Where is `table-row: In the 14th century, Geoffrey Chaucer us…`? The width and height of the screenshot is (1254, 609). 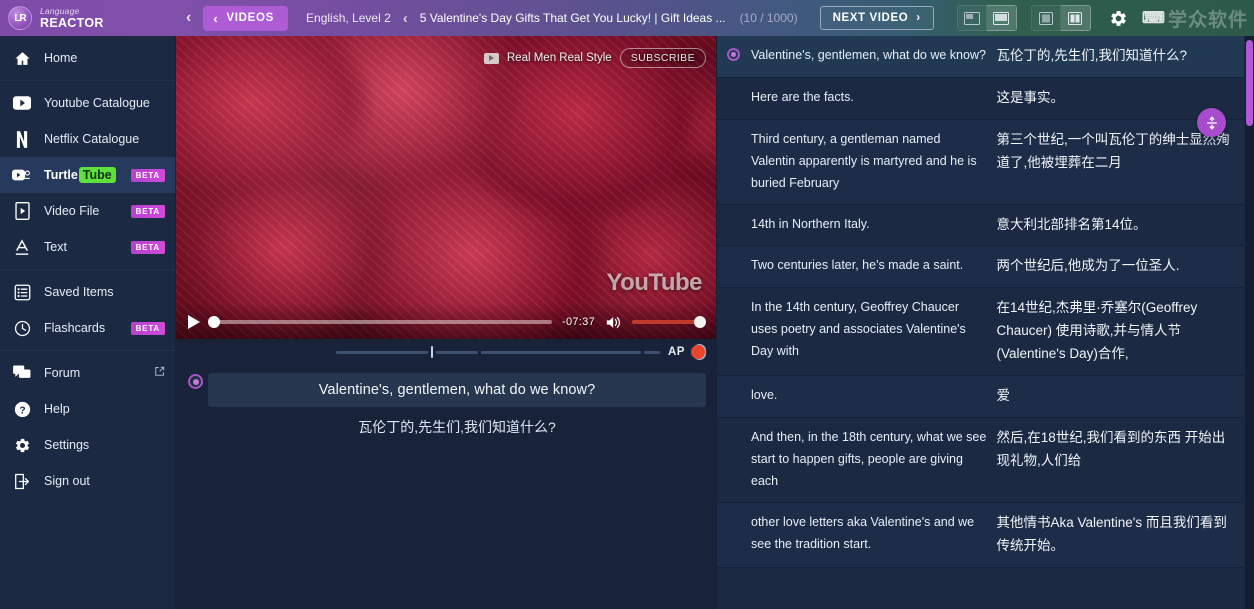 table-row: In the 14th century, Geoffrey Chaucer us… is located at coordinates (980, 332).